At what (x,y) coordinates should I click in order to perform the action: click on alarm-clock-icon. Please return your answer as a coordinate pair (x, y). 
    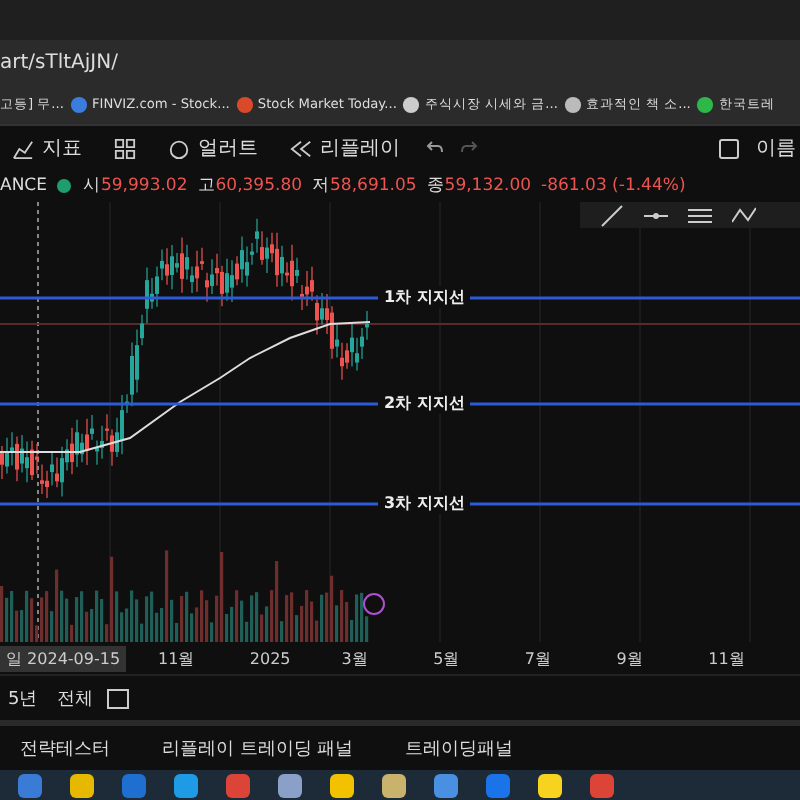
    Looking at the image, I should click on (179, 148).